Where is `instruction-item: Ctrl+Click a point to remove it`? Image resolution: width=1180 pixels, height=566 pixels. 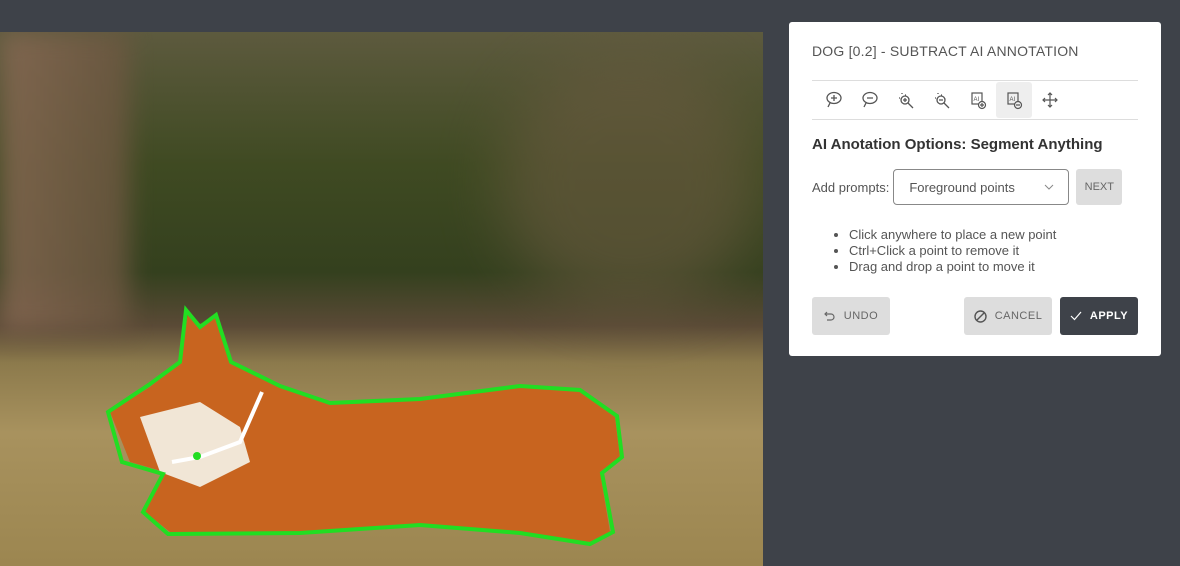 instruction-item: Ctrl+Click a point to remove it is located at coordinates (993, 251).